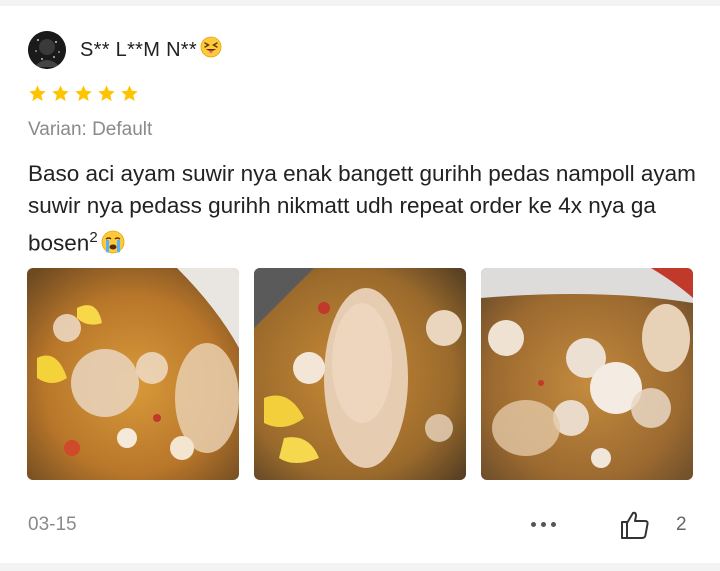  I want to click on squinting-face-with-tongue-icon, so click(211, 50).